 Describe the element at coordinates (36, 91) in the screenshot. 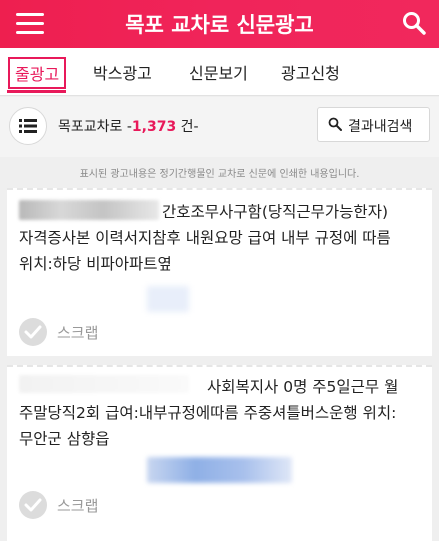

I see `tab-active-underline` at that location.